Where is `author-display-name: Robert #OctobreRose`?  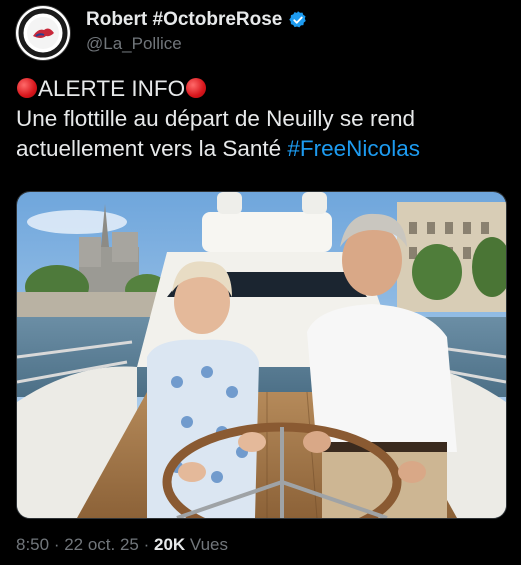 author-display-name: Robert #OctobreRose is located at coordinates (184, 20).